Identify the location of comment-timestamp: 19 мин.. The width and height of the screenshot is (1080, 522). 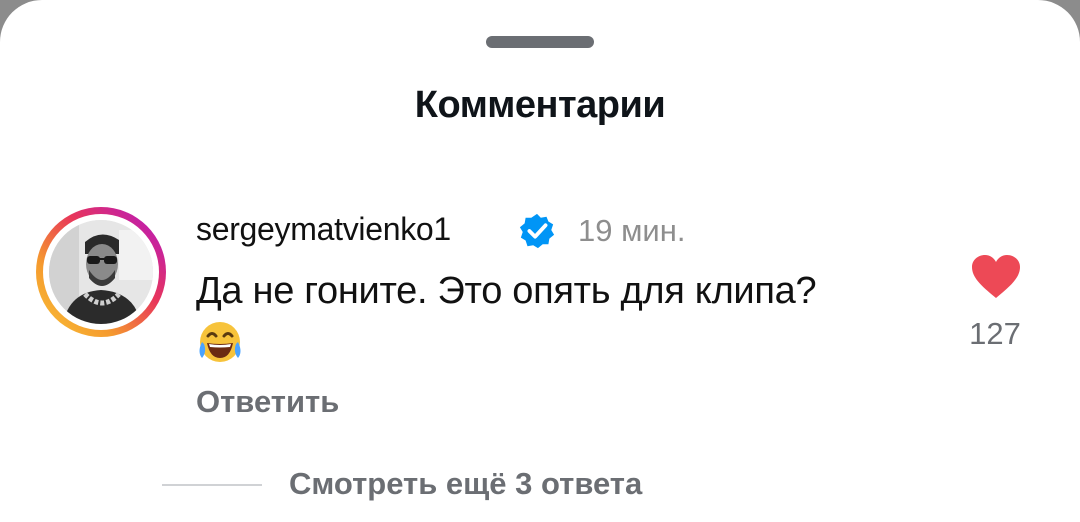
(632, 230).